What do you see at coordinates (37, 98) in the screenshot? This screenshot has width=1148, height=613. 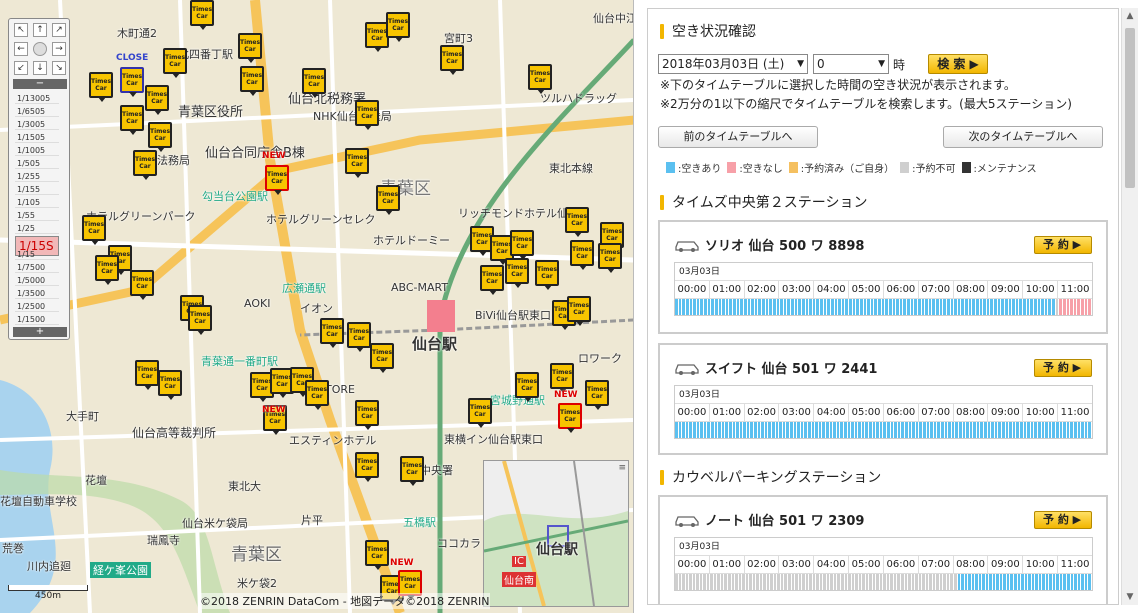 I see `zoom-level-item: 1/13005` at bounding box center [37, 98].